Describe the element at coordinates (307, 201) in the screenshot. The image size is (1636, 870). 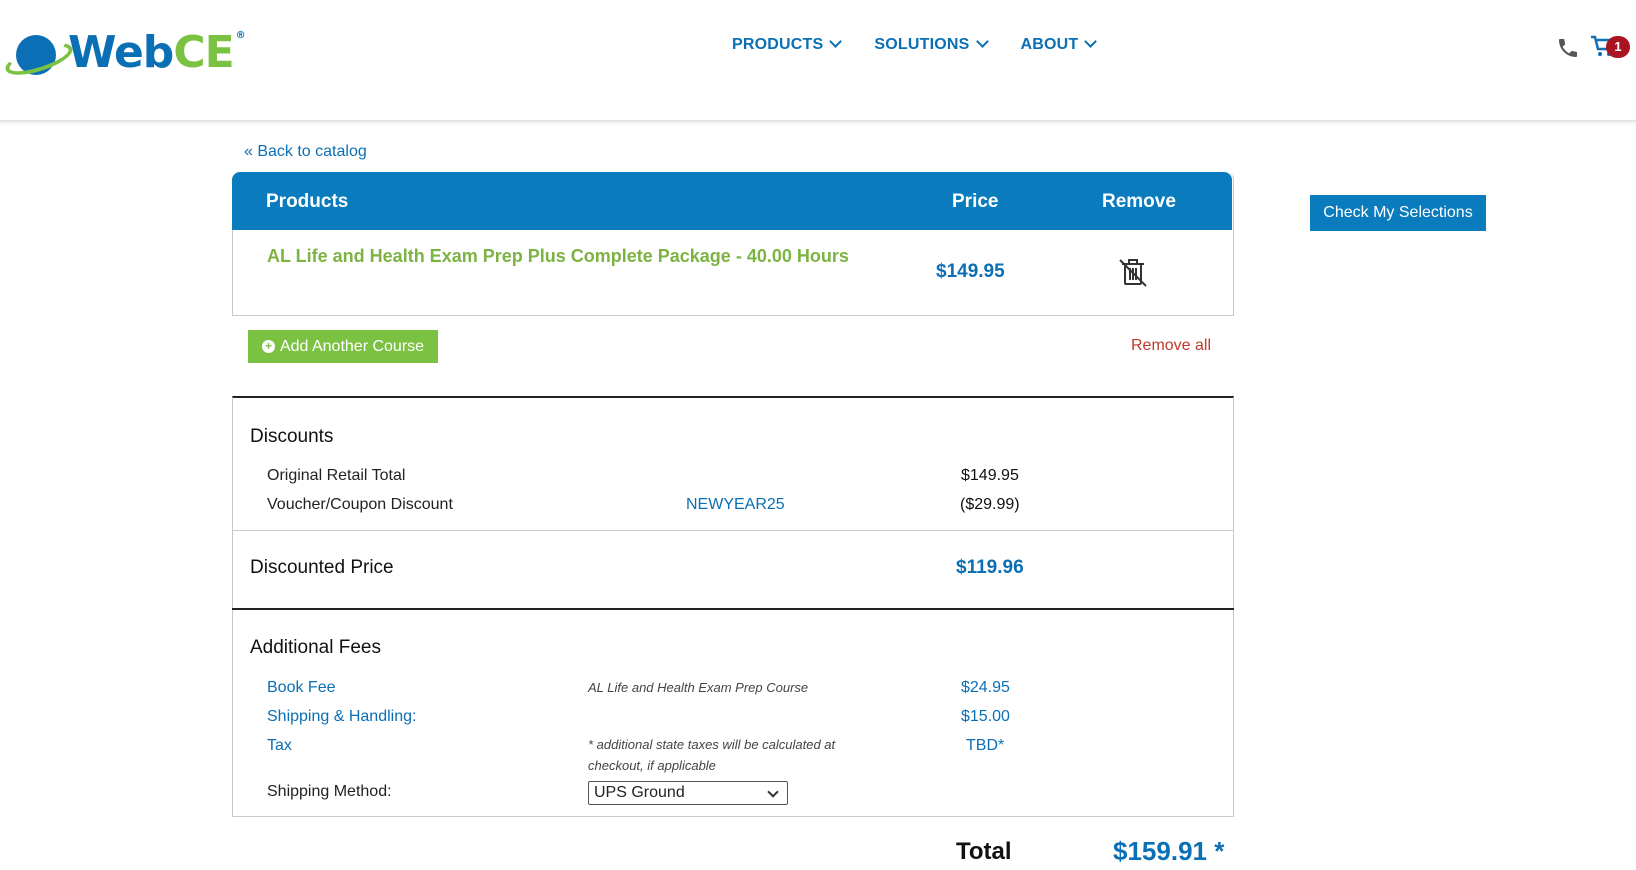
I see `header-products: Products` at that location.